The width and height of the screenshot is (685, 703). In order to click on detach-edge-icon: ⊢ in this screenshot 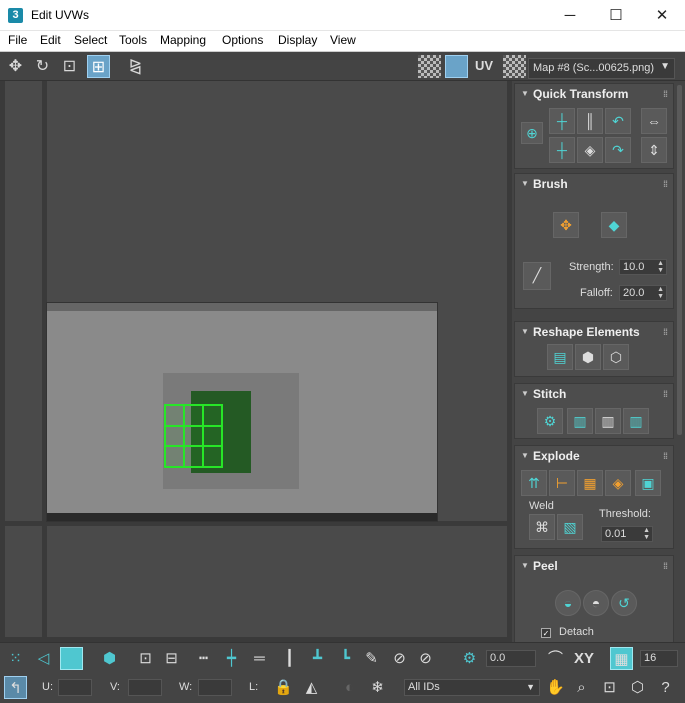, I will do `click(562, 483)`.